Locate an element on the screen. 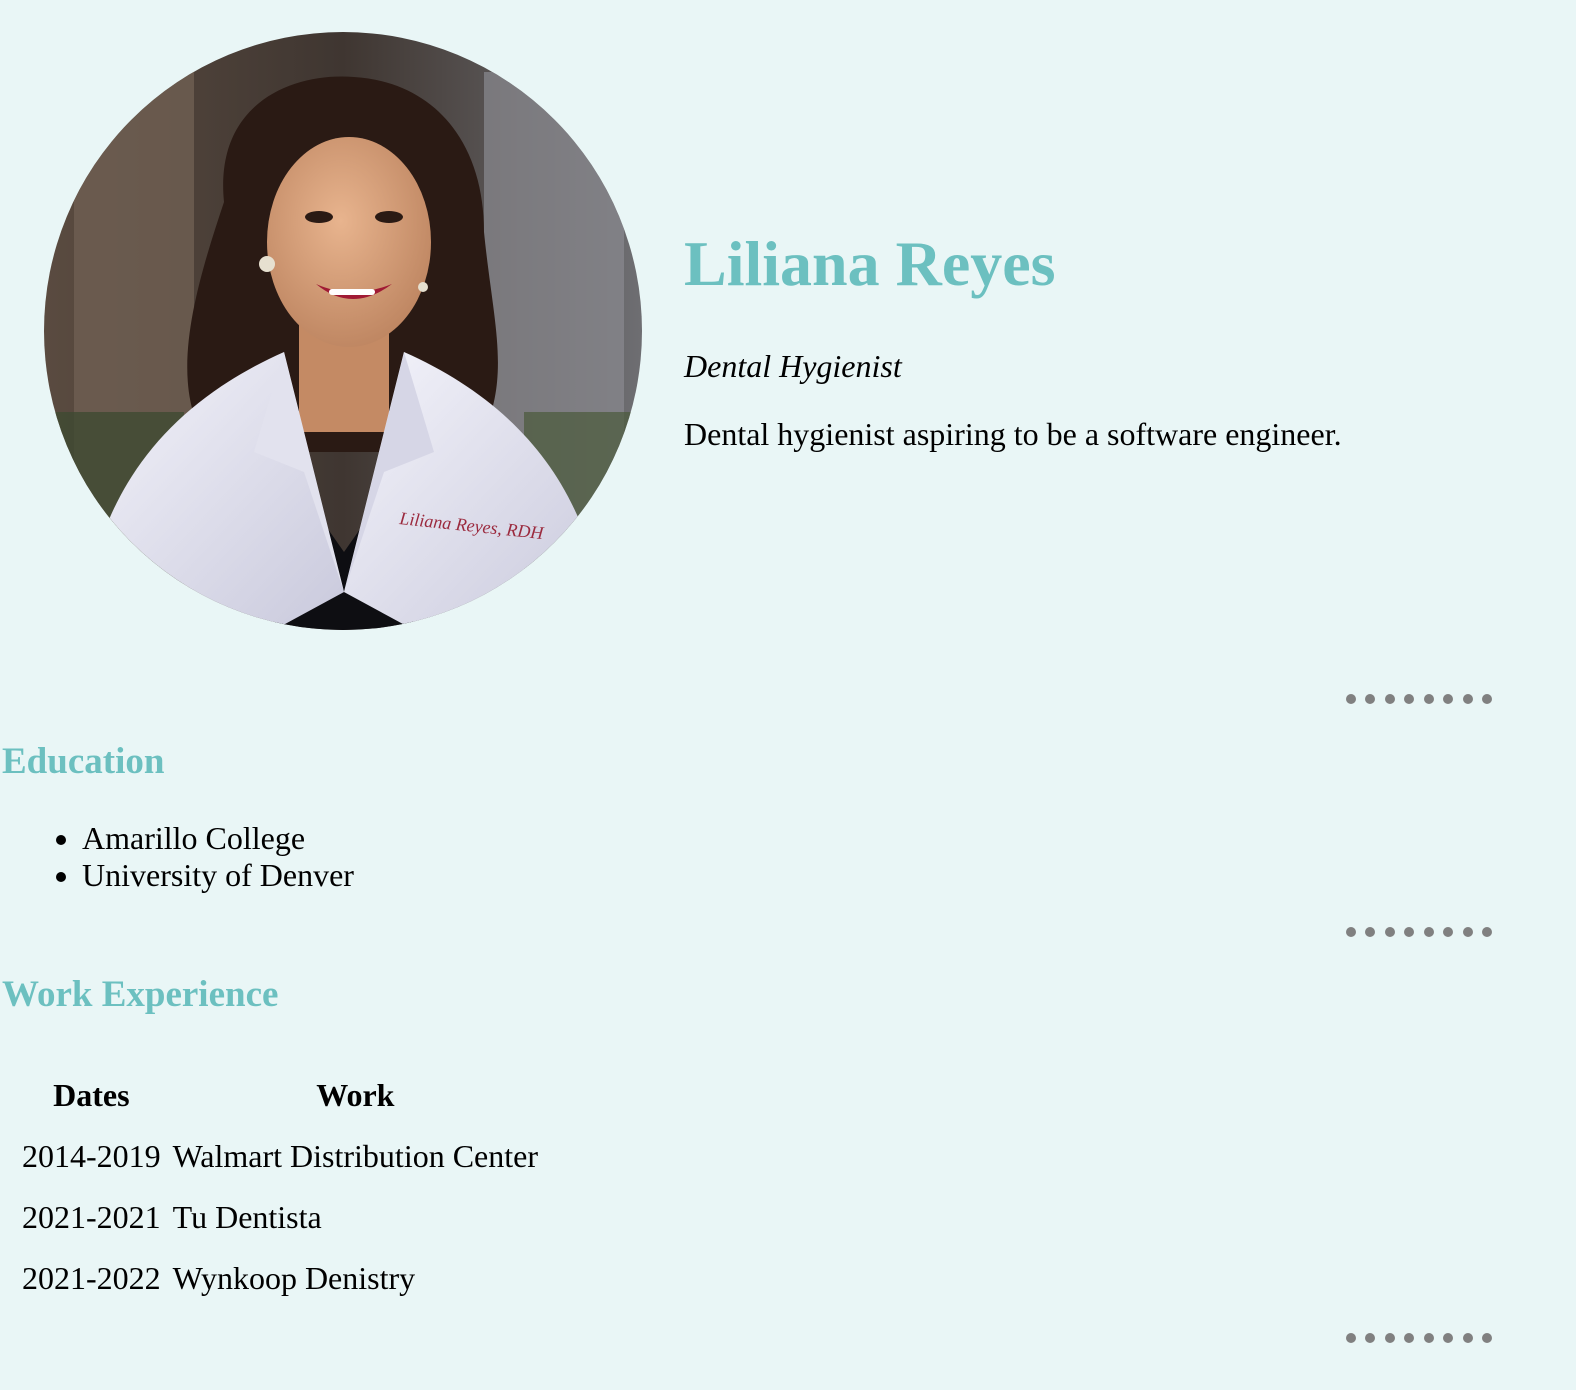 Image resolution: width=1576 pixels, height=1390 pixels. table-row: 2021-2022 Wynkoop Denistry is located at coordinates (280, 1278).